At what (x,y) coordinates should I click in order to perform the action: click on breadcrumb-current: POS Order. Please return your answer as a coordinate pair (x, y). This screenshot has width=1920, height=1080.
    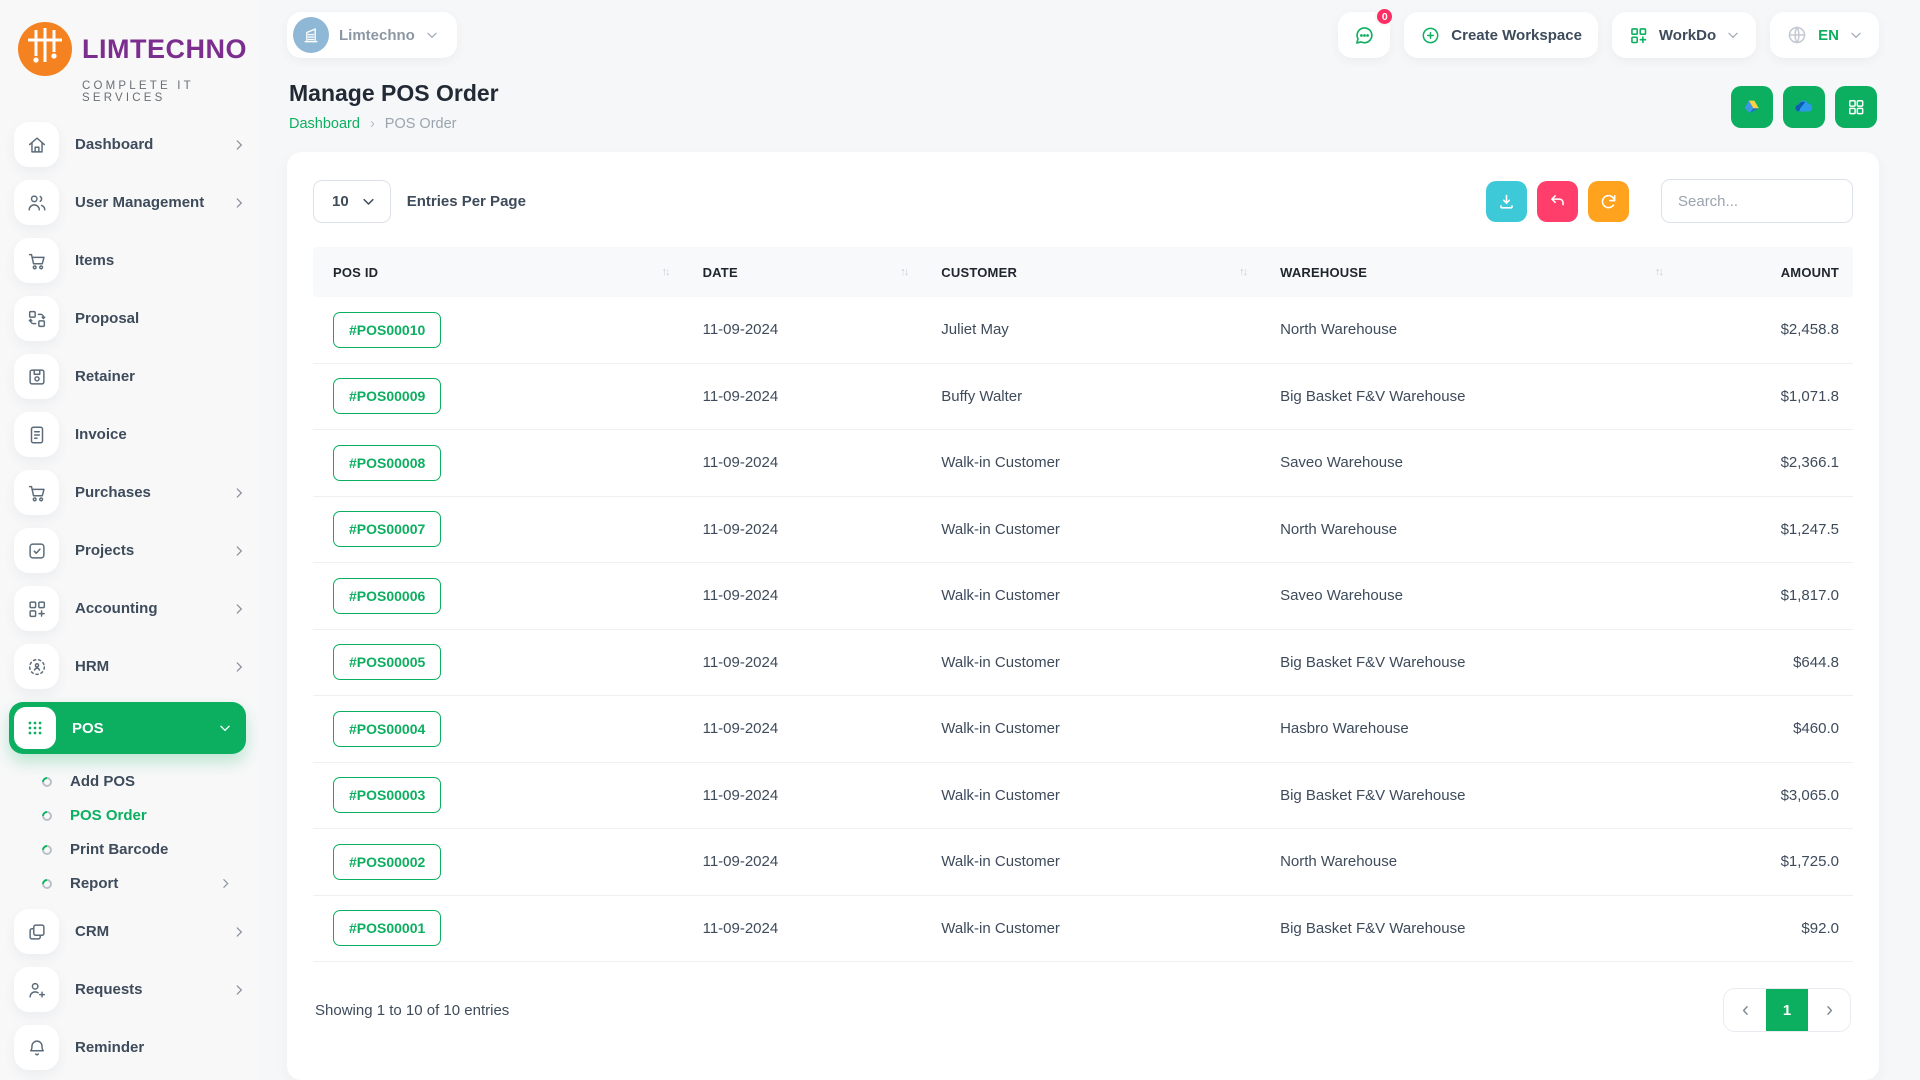
    Looking at the image, I should click on (420, 124).